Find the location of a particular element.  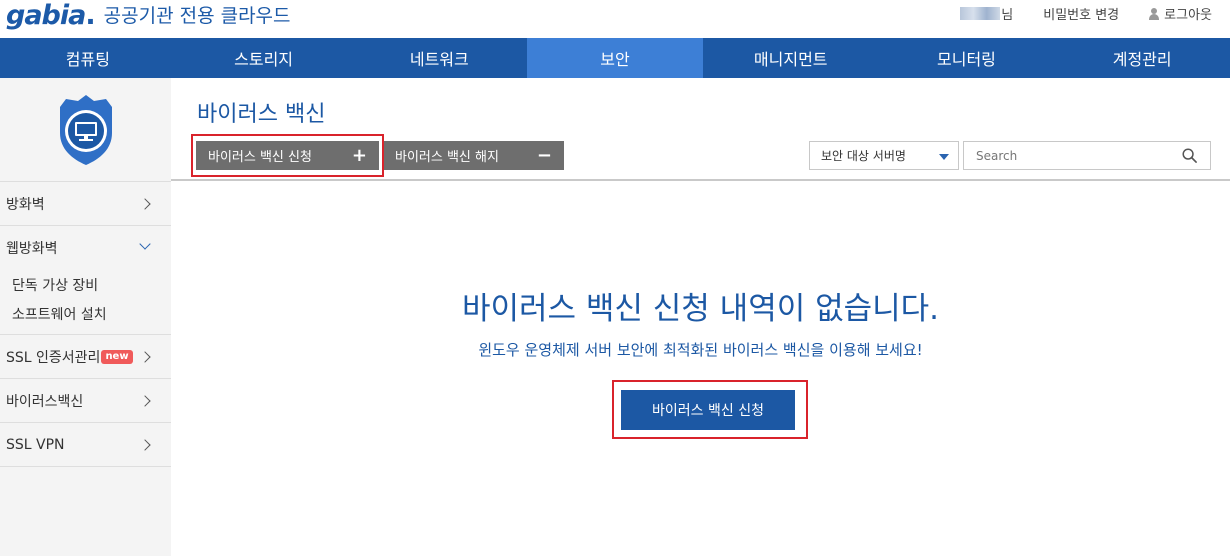

sidebar-subitem-software-install: 소프트웨어 설치 is located at coordinates (85, 313).